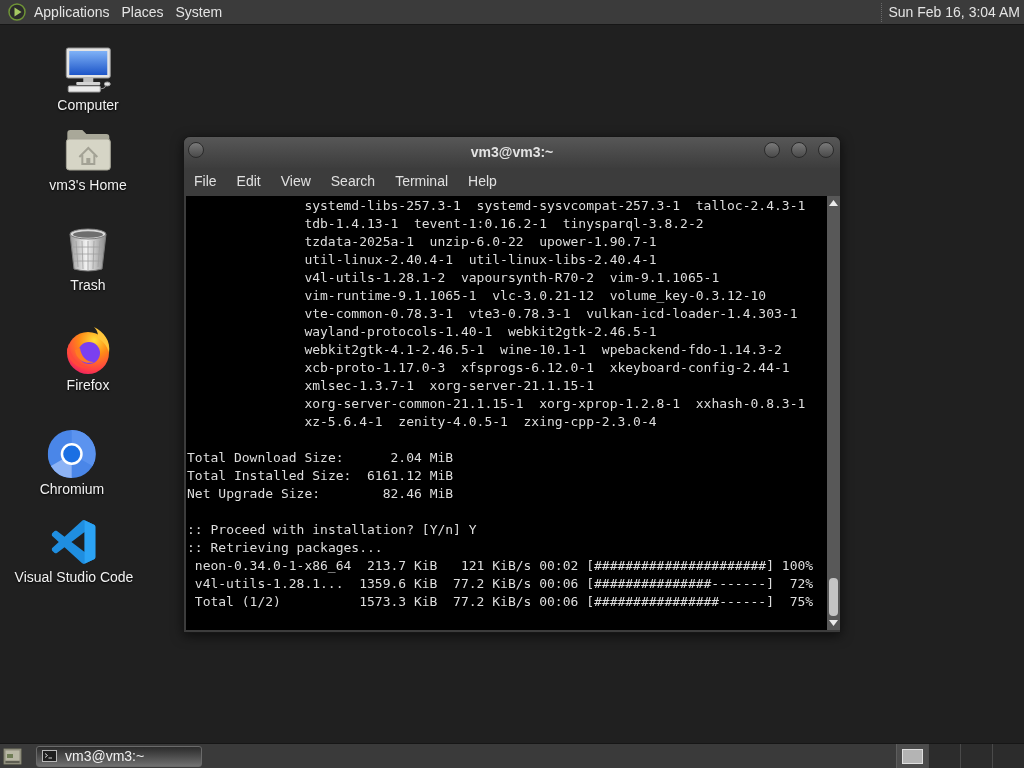 This screenshot has height=768, width=1024. I want to click on window-thumbnail-icon, so click(912, 756).